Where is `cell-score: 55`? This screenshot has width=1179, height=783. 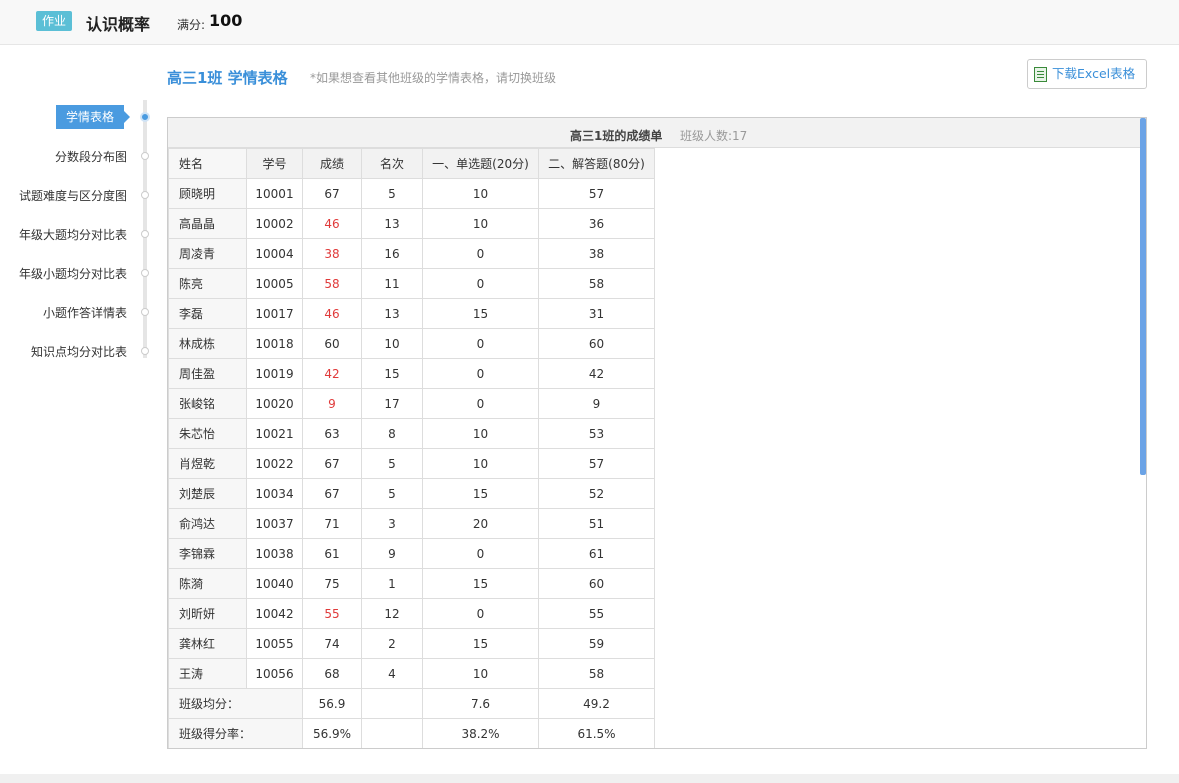 cell-score: 55 is located at coordinates (332, 613).